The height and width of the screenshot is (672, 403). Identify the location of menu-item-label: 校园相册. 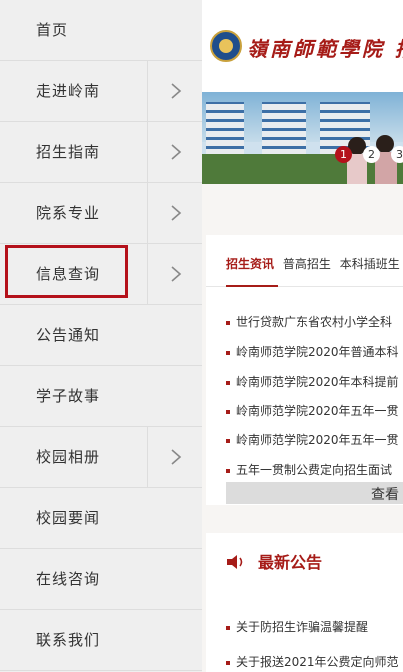
(68, 457).